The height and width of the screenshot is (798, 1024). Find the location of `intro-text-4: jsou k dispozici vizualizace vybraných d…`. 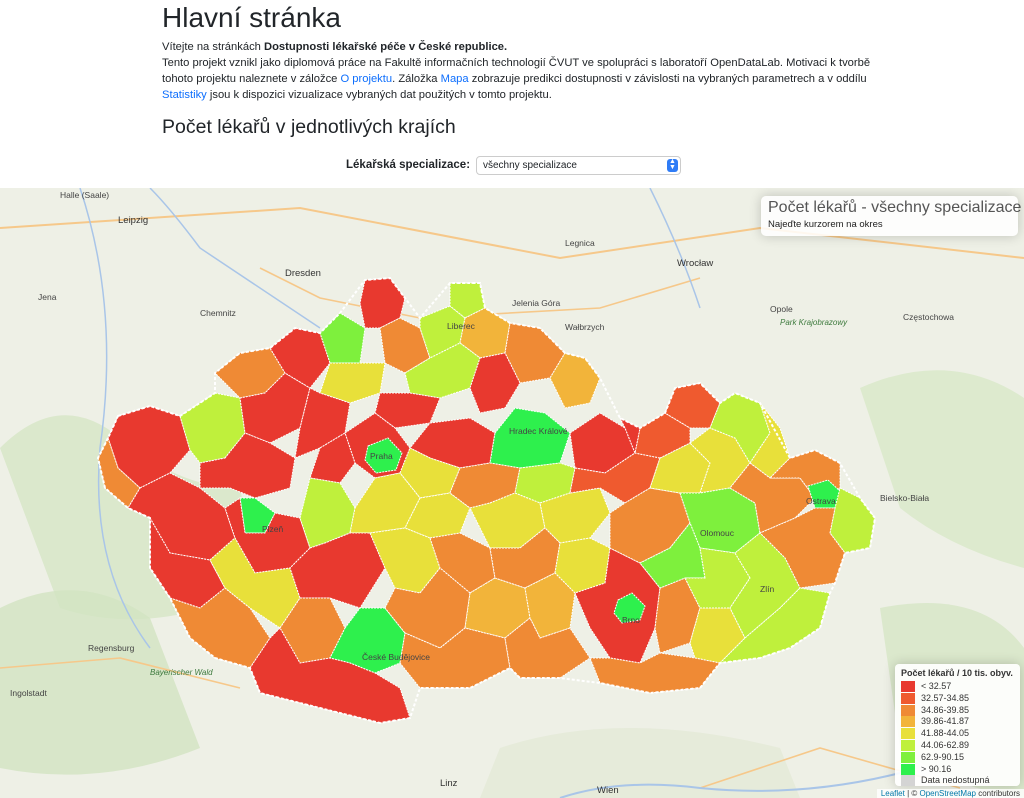

intro-text-4: jsou k dispozici vizualizace vybraných d… is located at coordinates (379, 95).